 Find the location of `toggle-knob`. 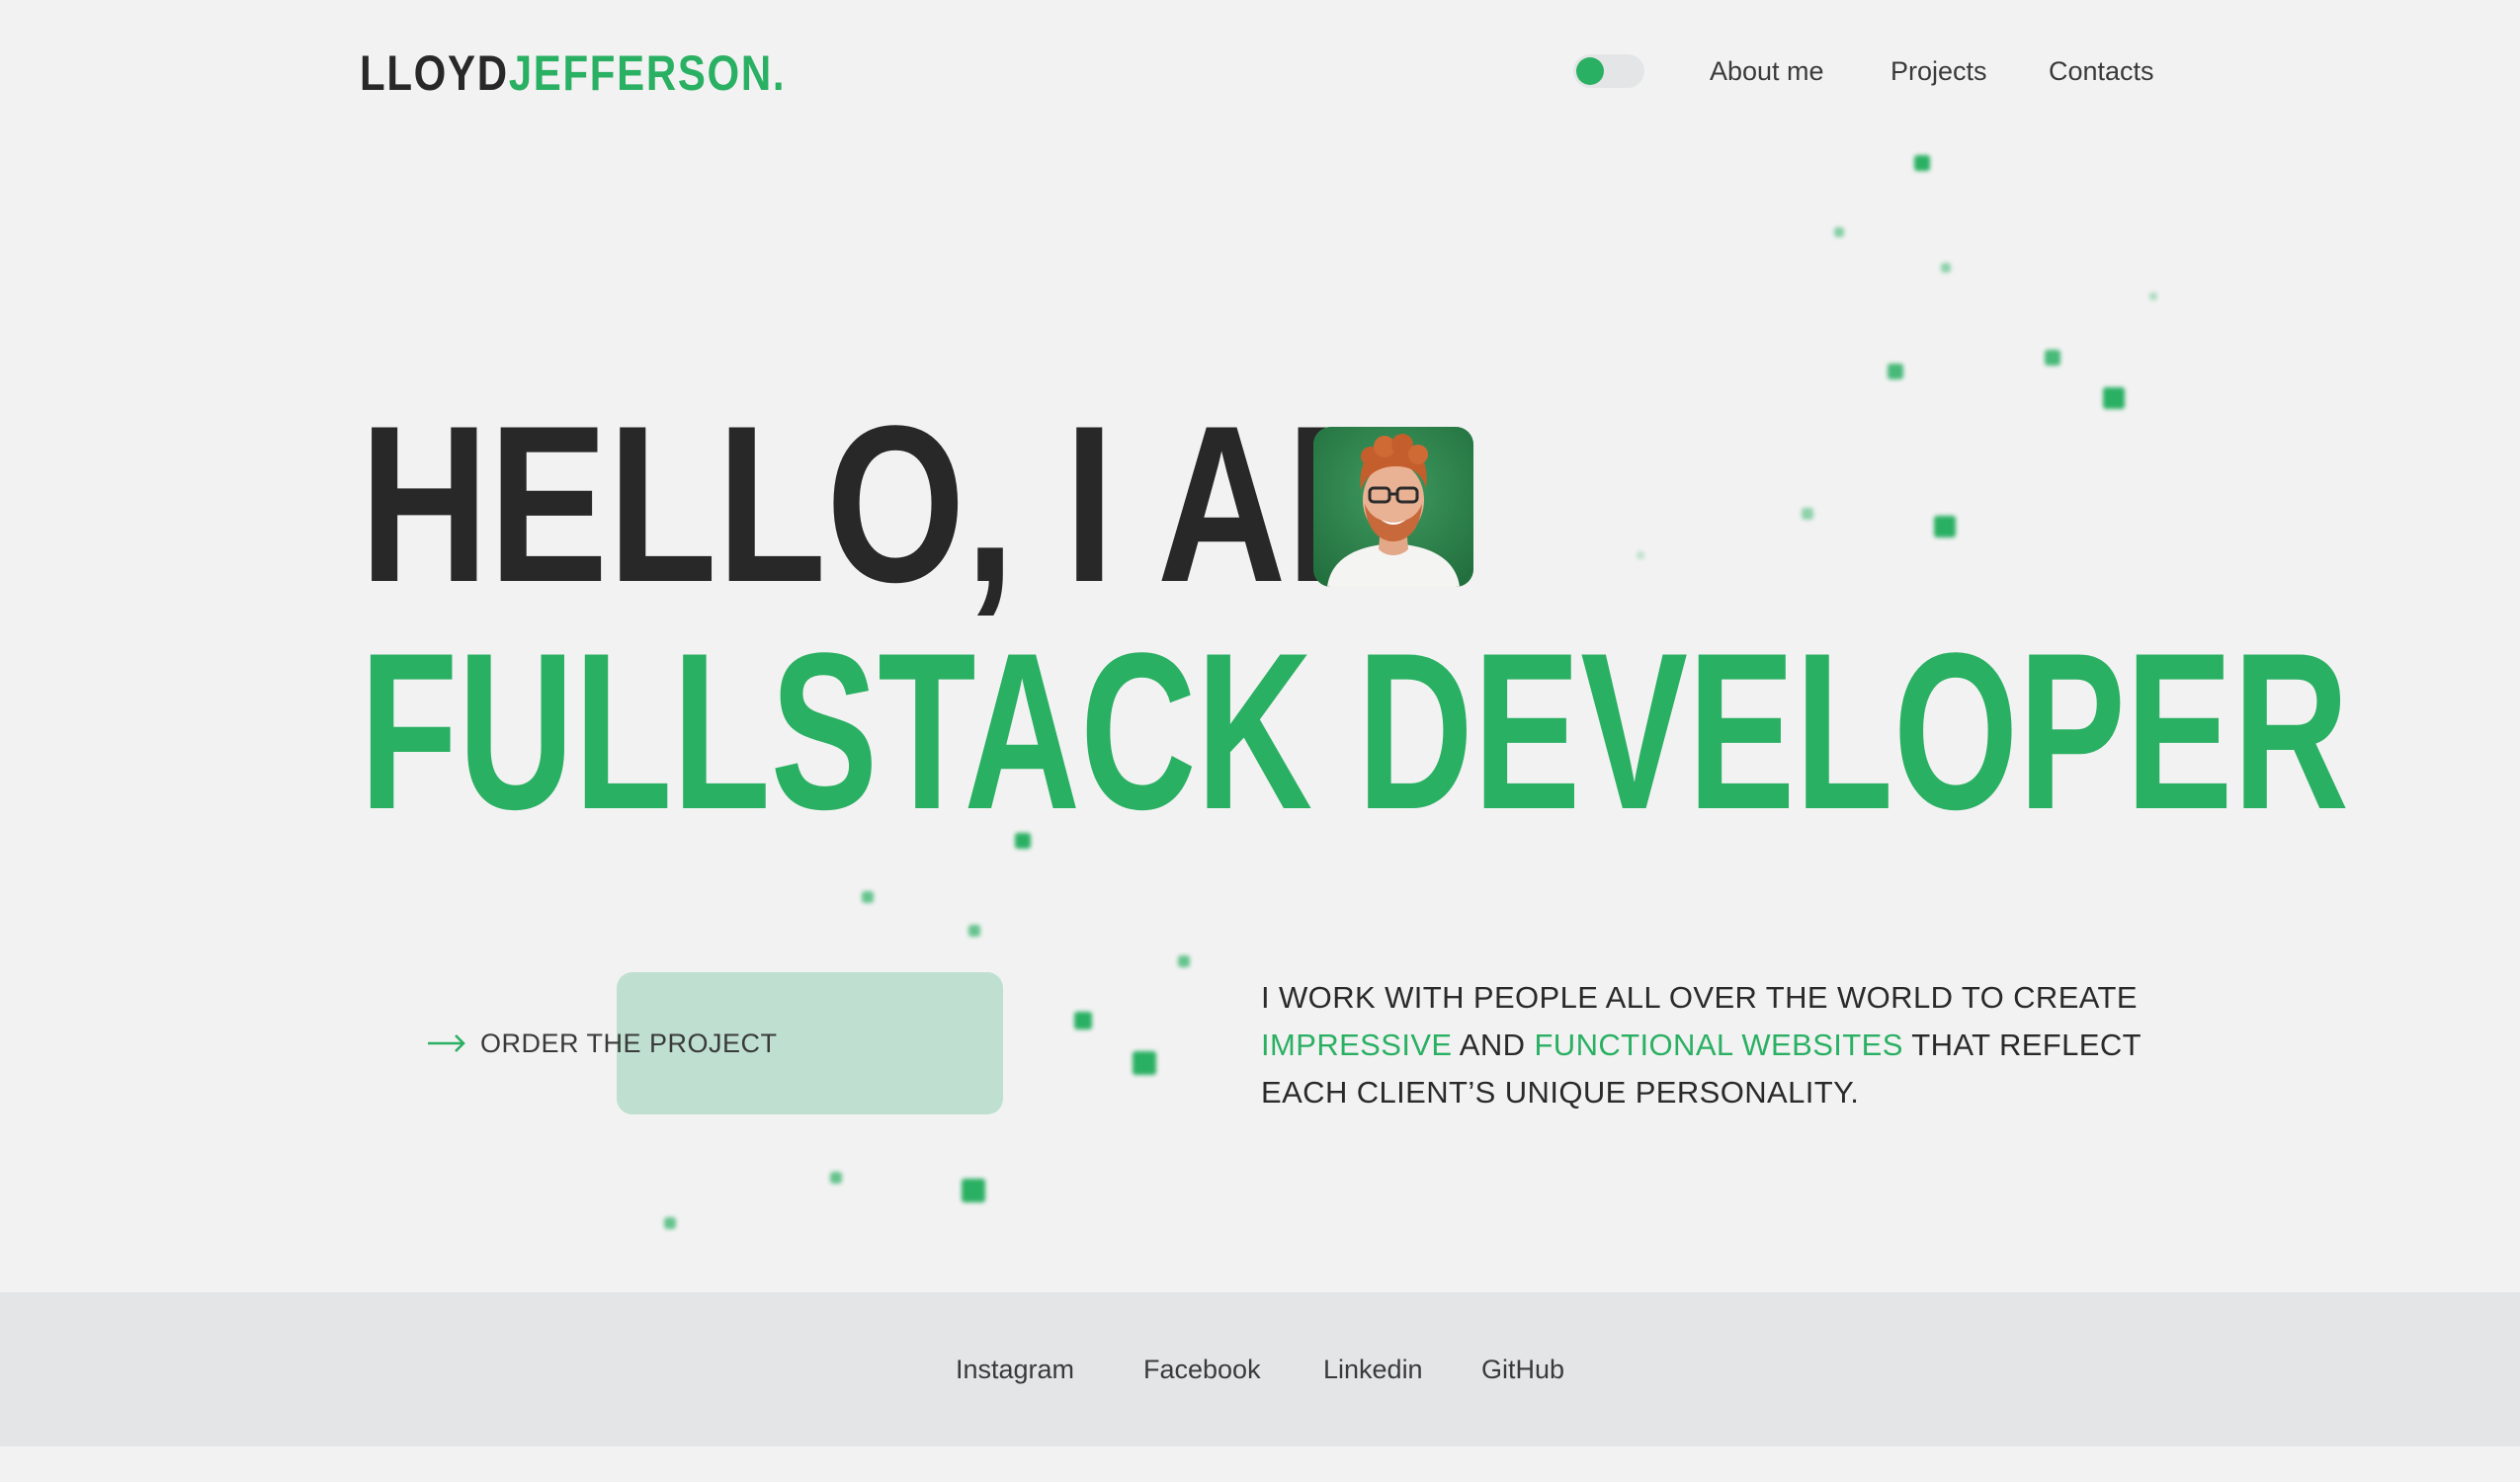

toggle-knob is located at coordinates (1590, 71).